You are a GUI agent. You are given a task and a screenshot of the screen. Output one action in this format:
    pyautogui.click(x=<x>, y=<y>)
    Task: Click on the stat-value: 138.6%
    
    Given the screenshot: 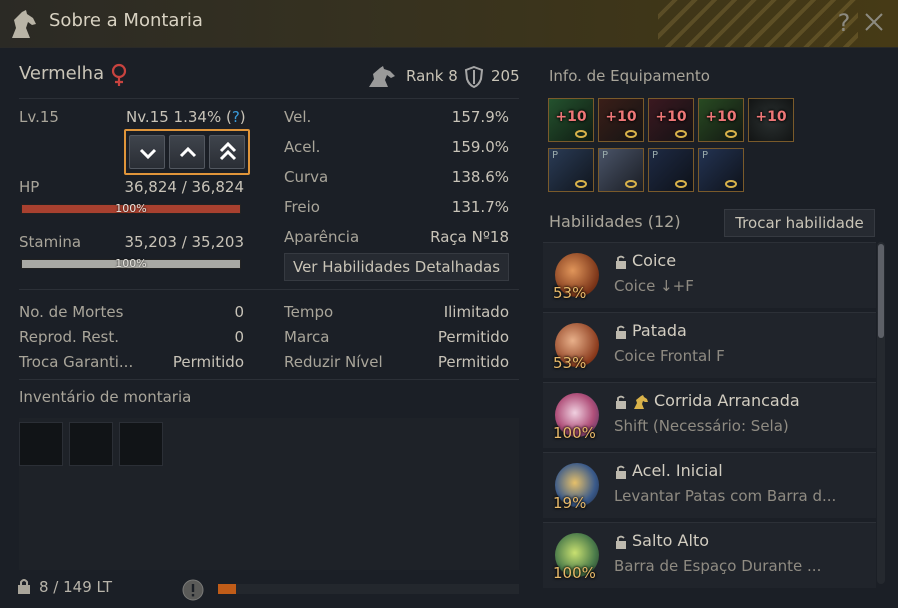 What is the action you would take?
    pyautogui.click(x=480, y=177)
    